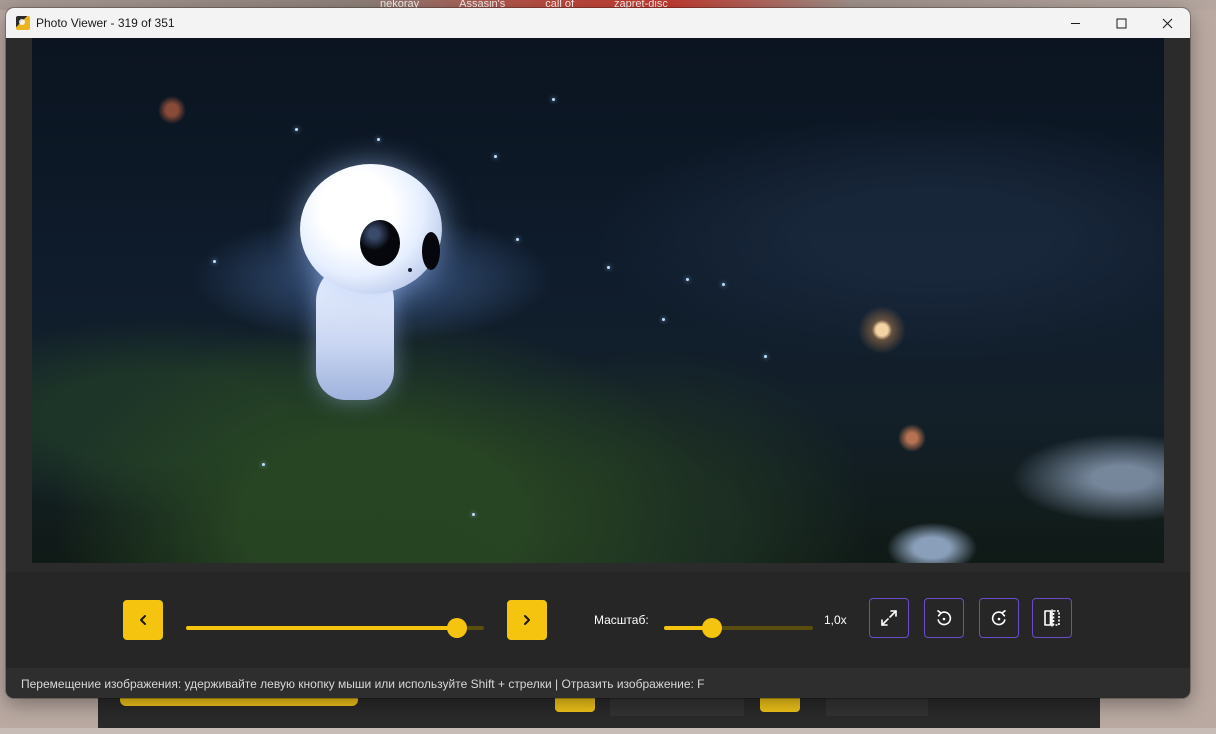  What do you see at coordinates (598, 23) in the screenshot?
I see `title-bar: Photo Viewer - 319 of 351` at bounding box center [598, 23].